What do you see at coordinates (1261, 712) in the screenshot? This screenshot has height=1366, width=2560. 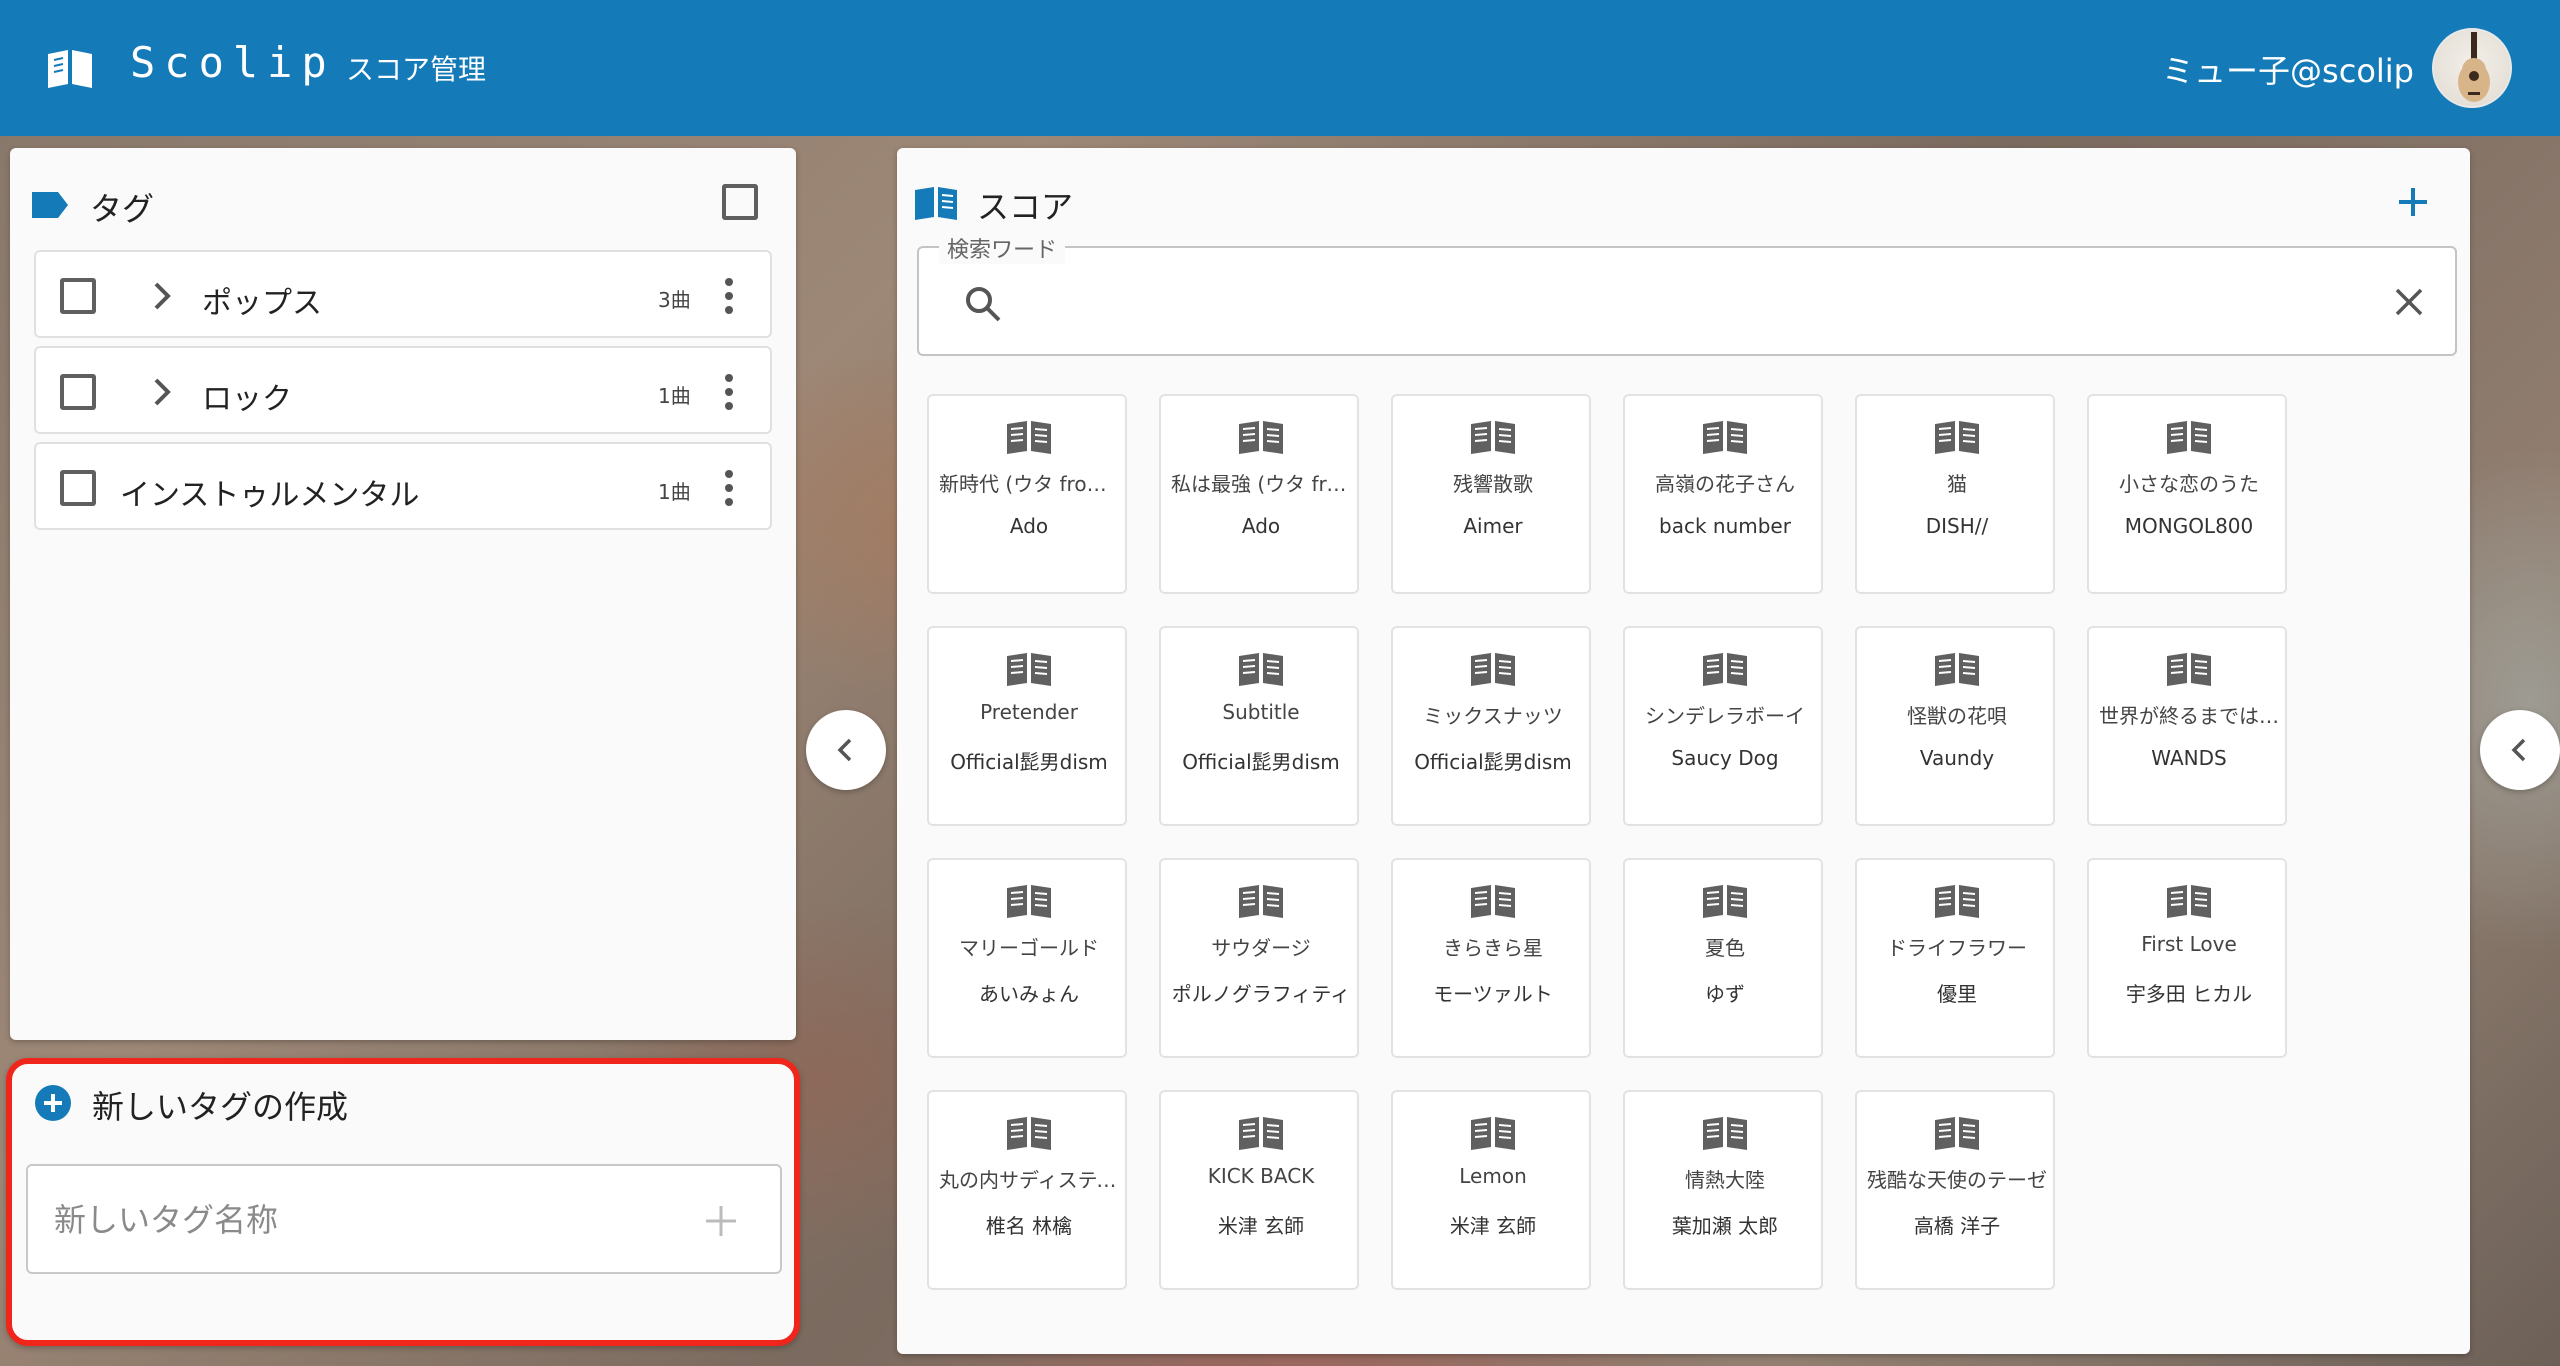 I see `score-song-title: Subtitle` at bounding box center [1261, 712].